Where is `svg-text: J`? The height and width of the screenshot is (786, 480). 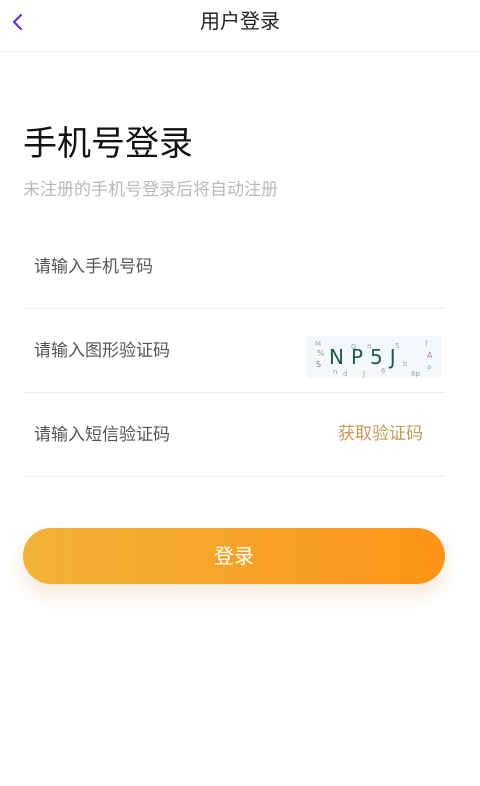
svg-text: J is located at coordinates (363, 374).